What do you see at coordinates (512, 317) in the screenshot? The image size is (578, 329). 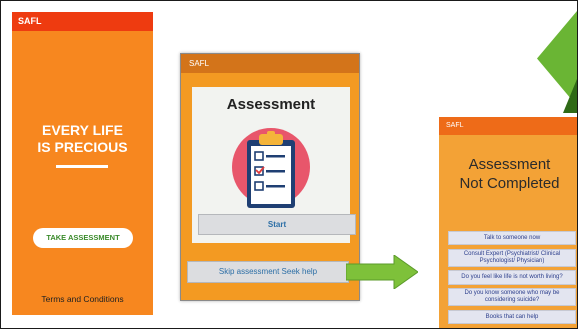 I see `books-button: Books that can help` at bounding box center [512, 317].